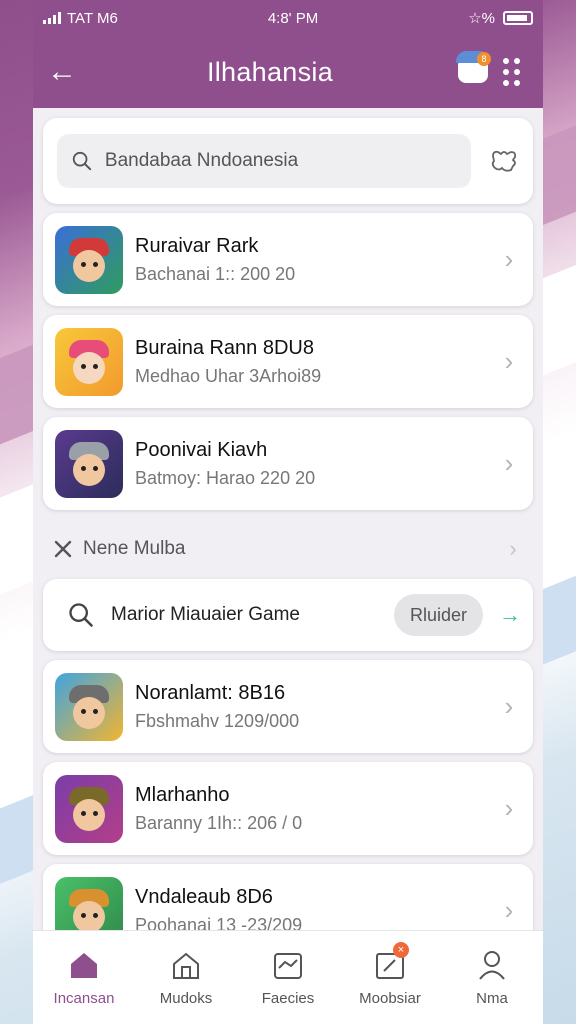 The image size is (576, 1024). Describe the element at coordinates (186, 998) in the screenshot. I see `nav-label: Mudoks` at that location.